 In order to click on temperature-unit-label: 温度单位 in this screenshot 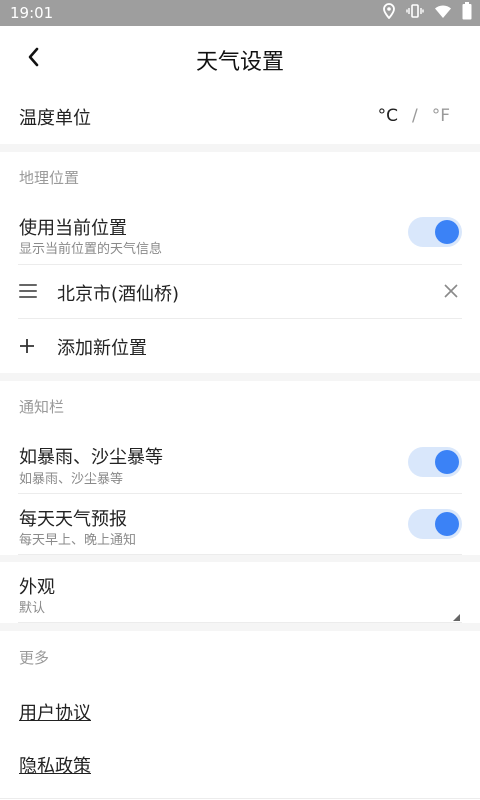, I will do `click(55, 118)`.